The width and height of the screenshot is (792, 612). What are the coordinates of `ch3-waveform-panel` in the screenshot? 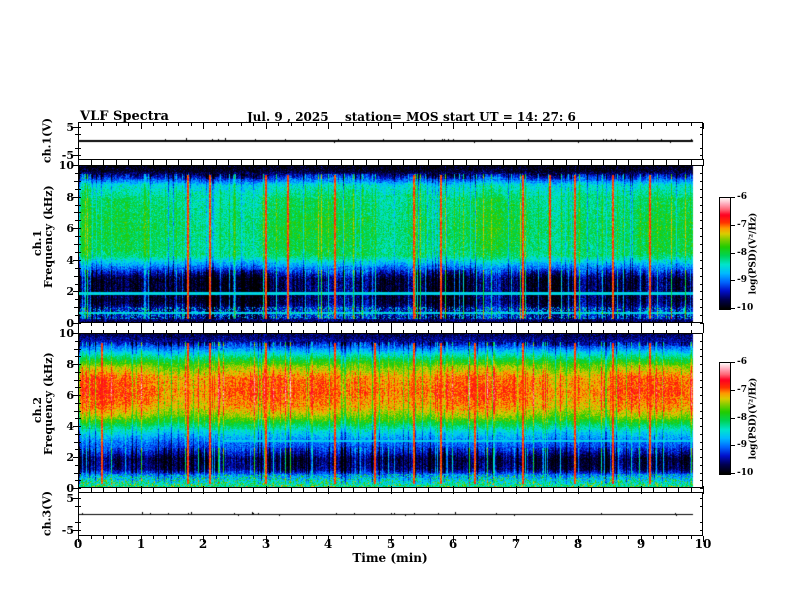 It's located at (390, 514).